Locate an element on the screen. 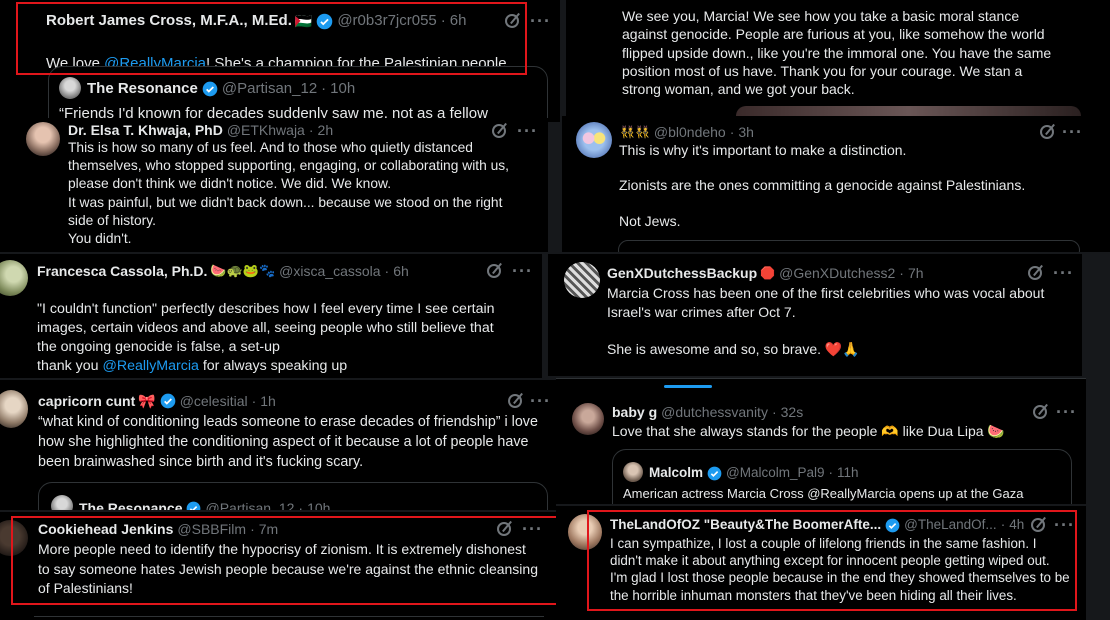 The image size is (1110, 620). tweet-header: 👯👯 @bl0ndeho · 3h is located at coordinates (687, 132).